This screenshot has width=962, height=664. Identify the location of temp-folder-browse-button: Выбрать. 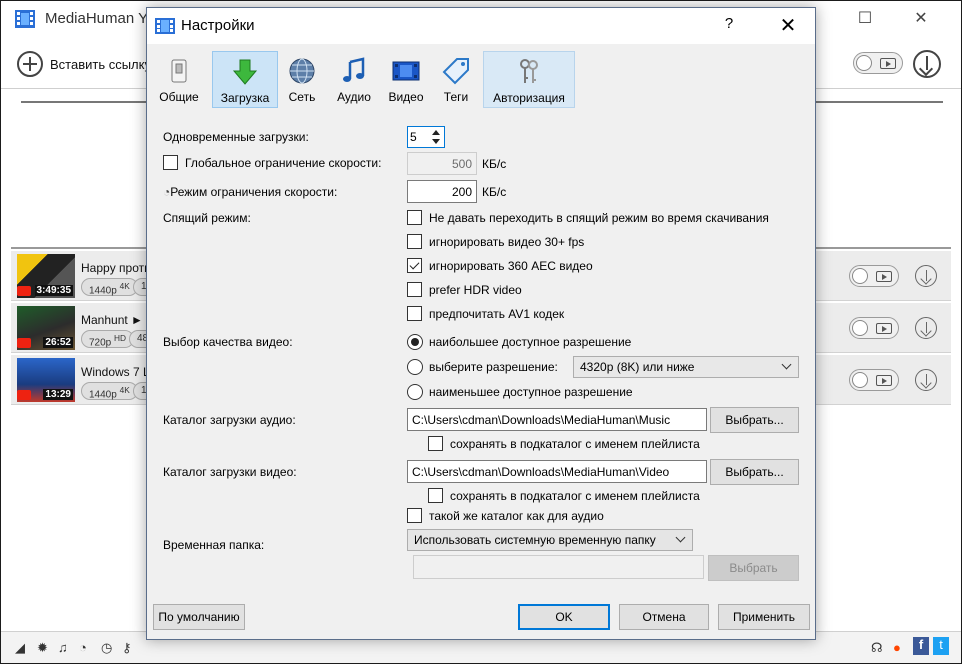
(753, 568).